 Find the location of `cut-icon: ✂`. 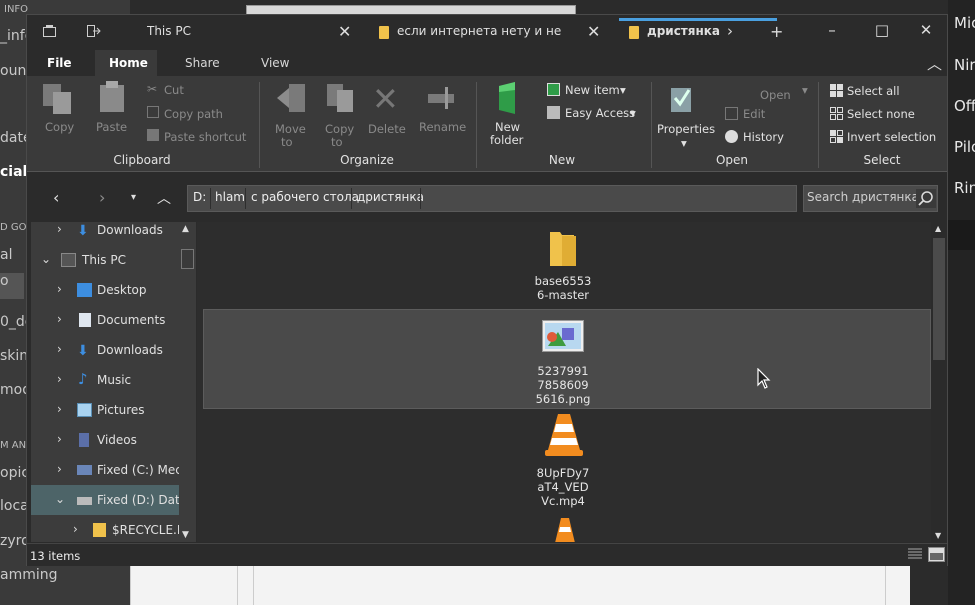

cut-icon: ✂ is located at coordinates (152, 89).